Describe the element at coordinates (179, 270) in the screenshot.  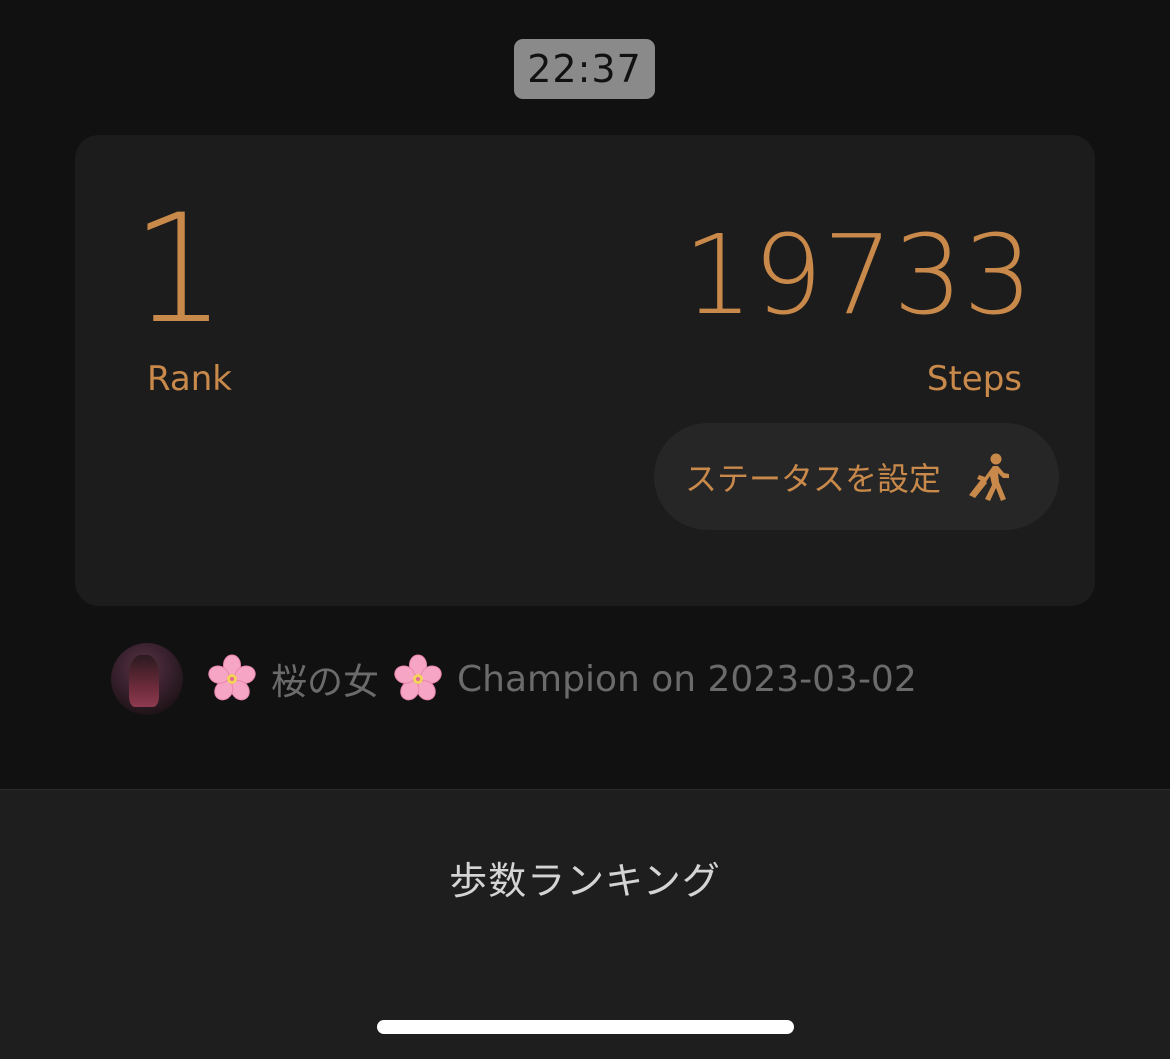
I see `rank-value: 1` at that location.